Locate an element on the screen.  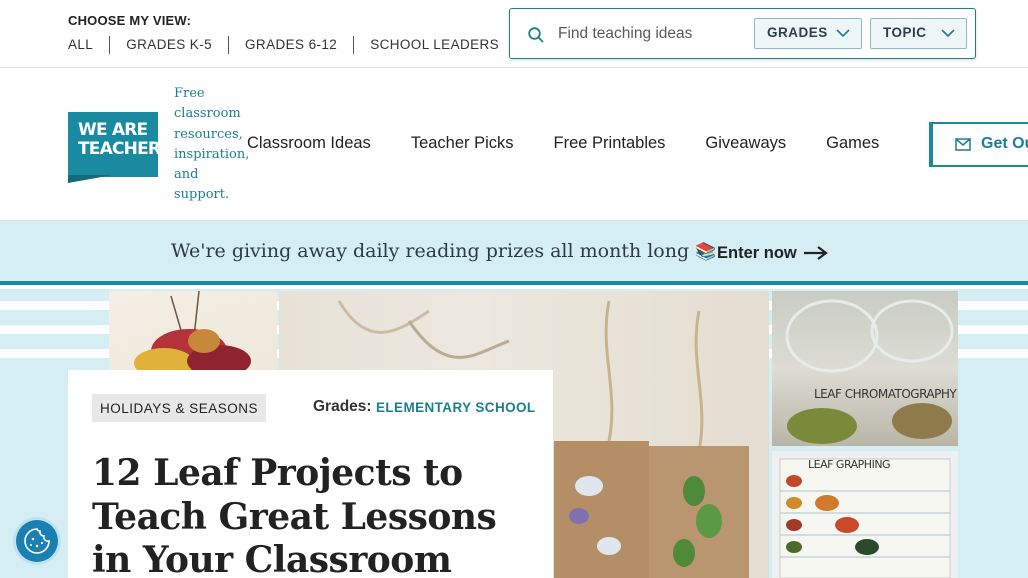
grades-dropdown: GRADES is located at coordinates (808, 33).